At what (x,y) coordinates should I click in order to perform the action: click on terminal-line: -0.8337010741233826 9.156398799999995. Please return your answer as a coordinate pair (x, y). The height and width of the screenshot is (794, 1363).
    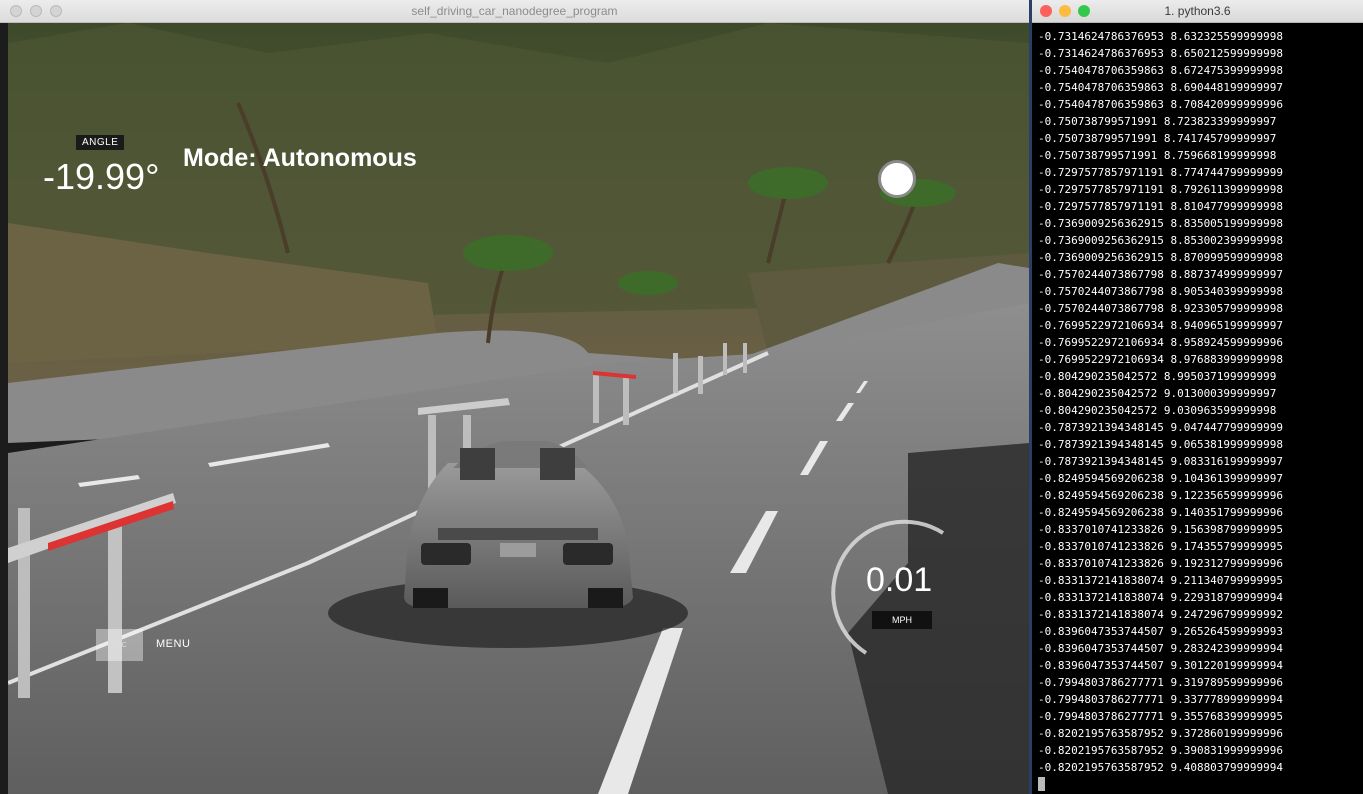
    Looking at the image, I should click on (1161, 529).